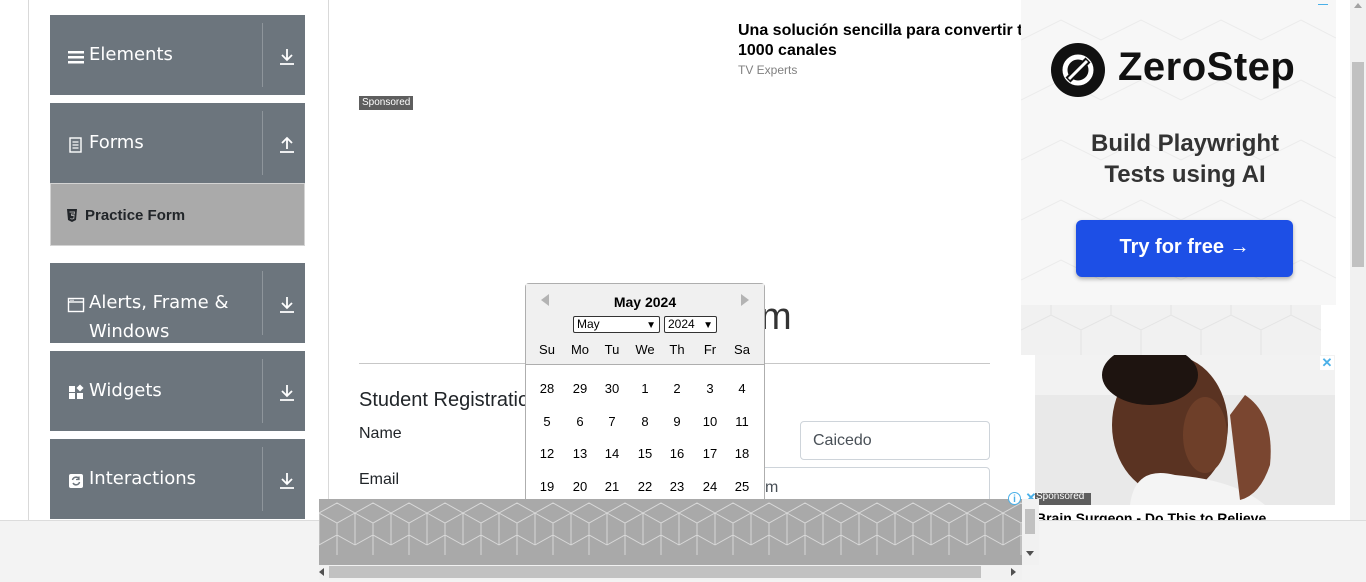 This screenshot has height=582, width=1366. What do you see at coordinates (710, 486) in the screenshot?
I see `calendar-day: 24` at bounding box center [710, 486].